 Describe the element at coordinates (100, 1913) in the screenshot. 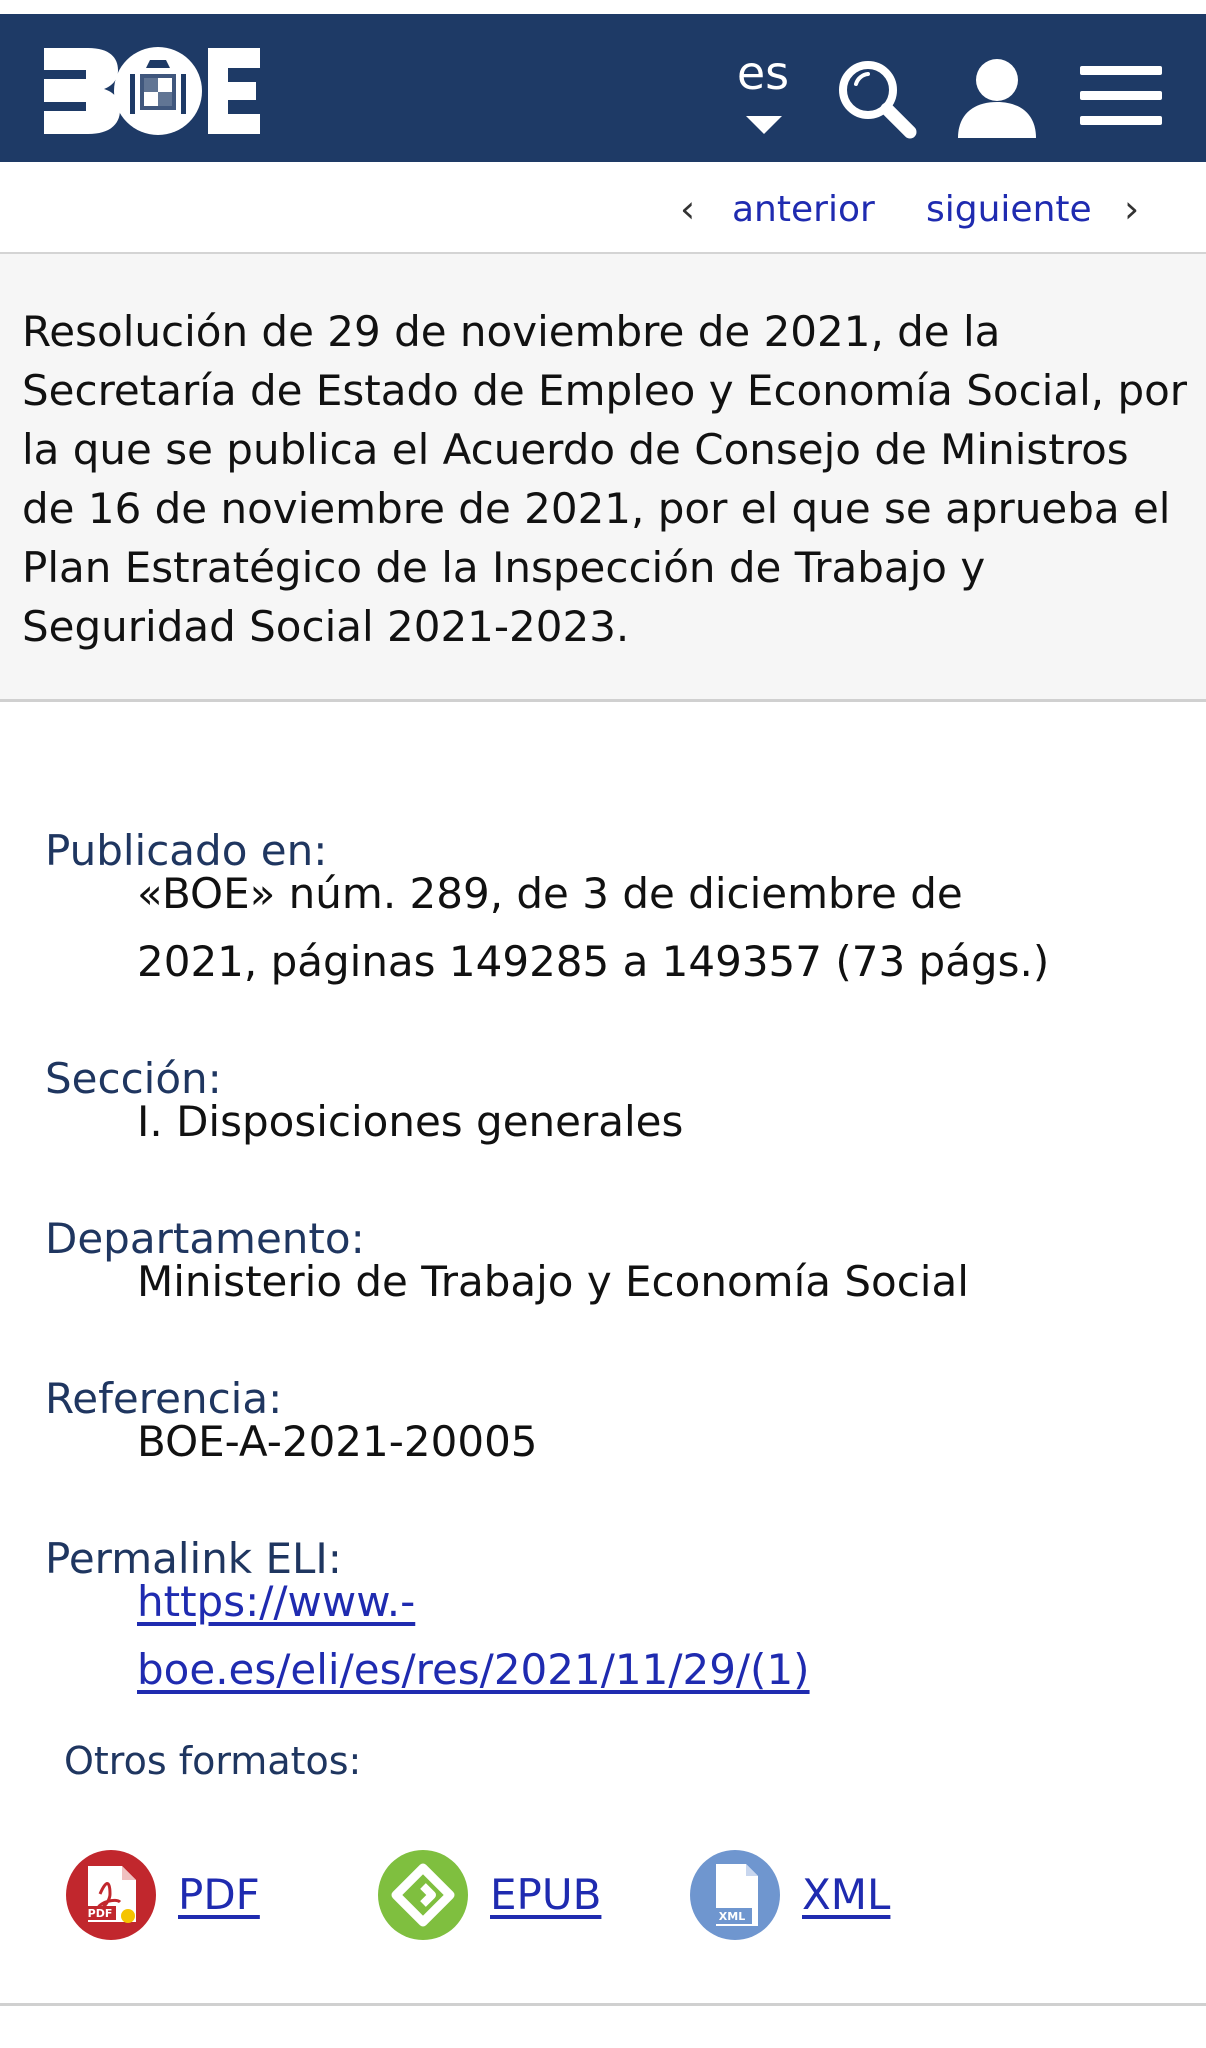

I see `svg-text: PDF` at that location.